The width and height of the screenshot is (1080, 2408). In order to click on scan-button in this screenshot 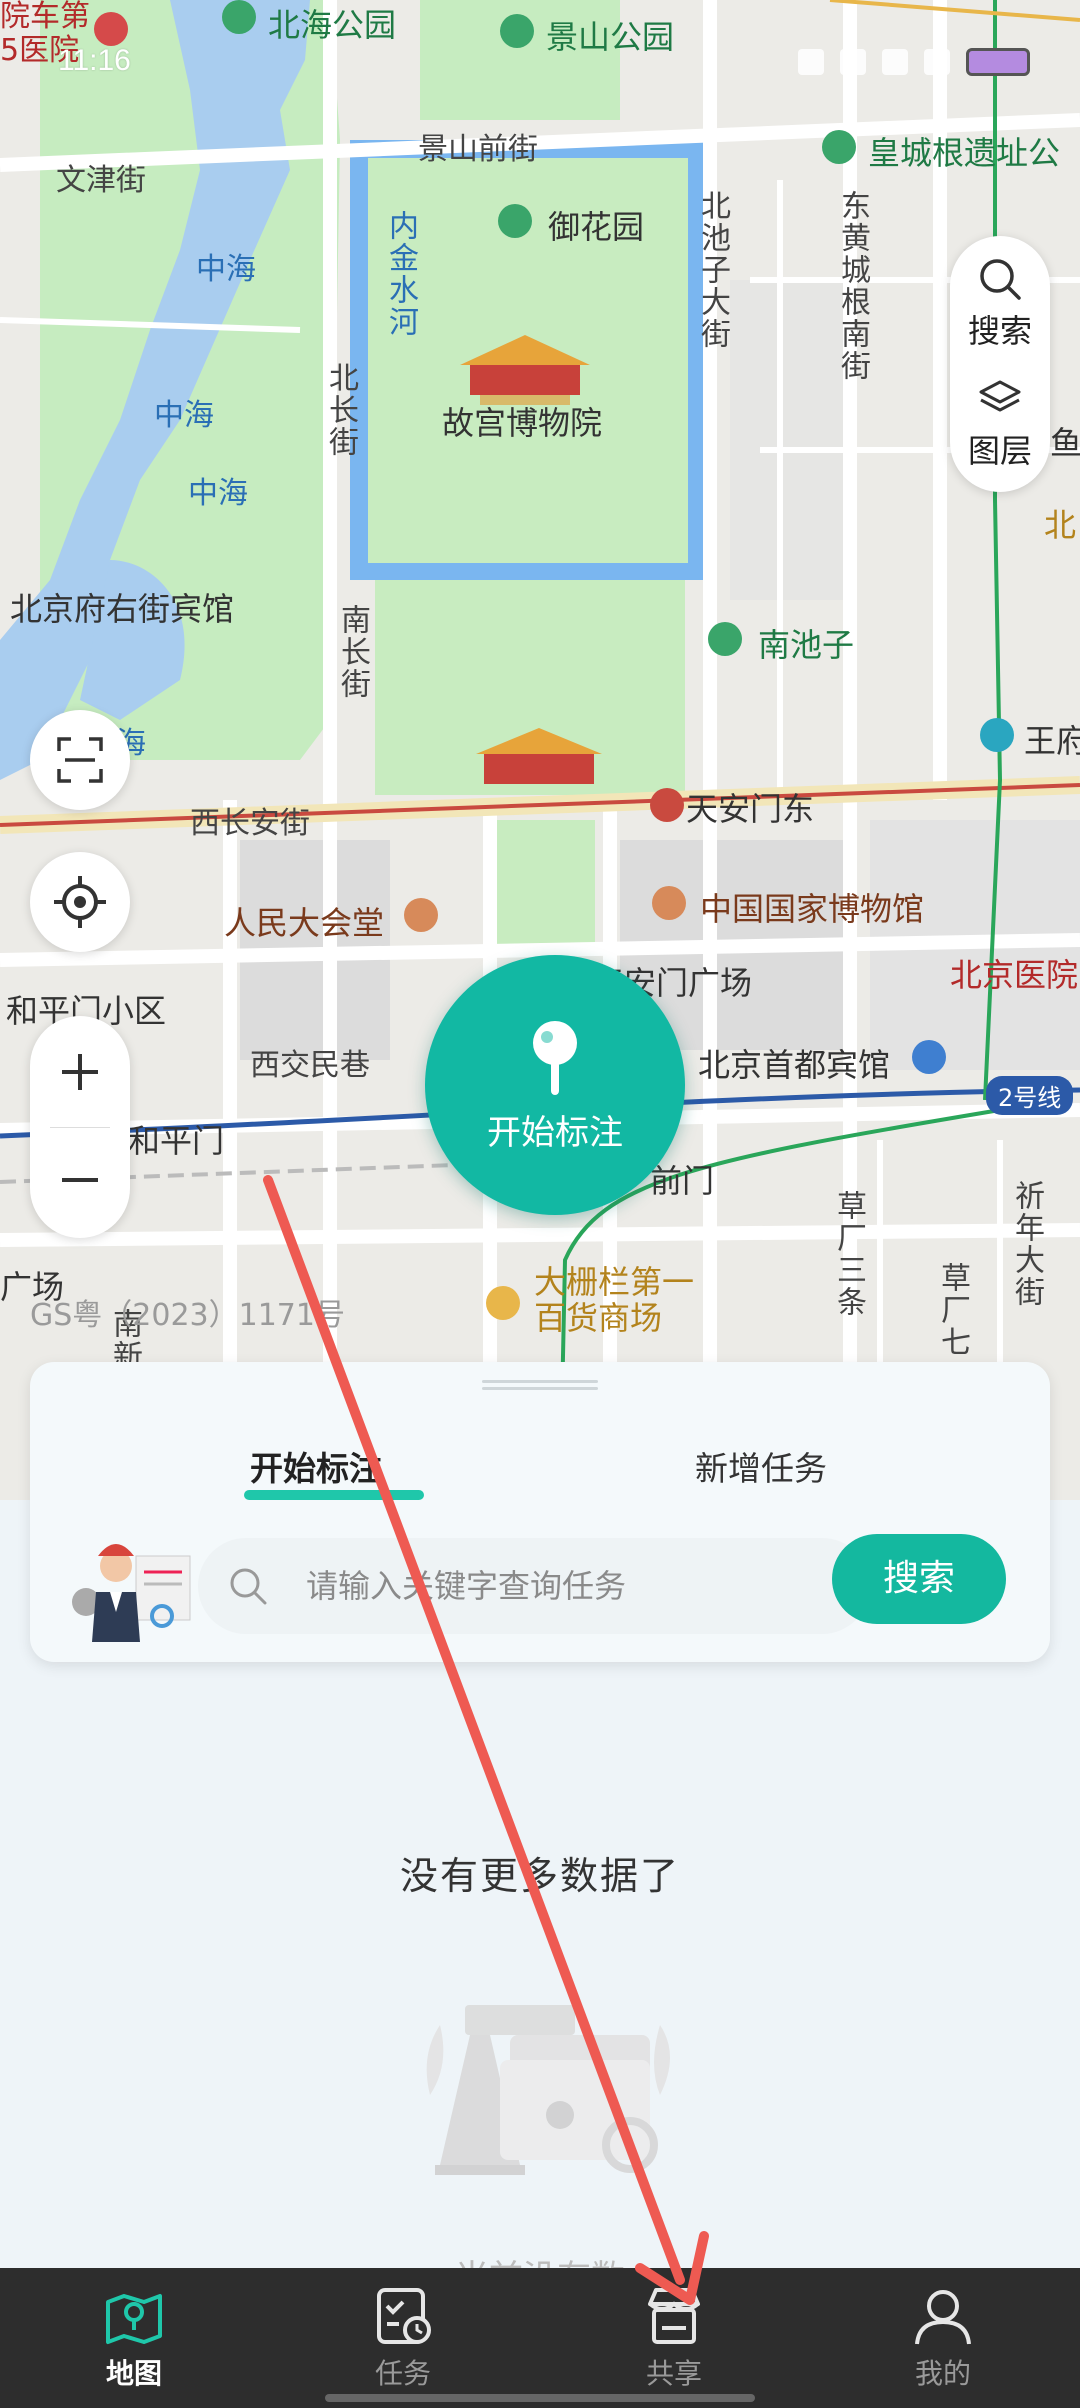, I will do `click(80, 760)`.